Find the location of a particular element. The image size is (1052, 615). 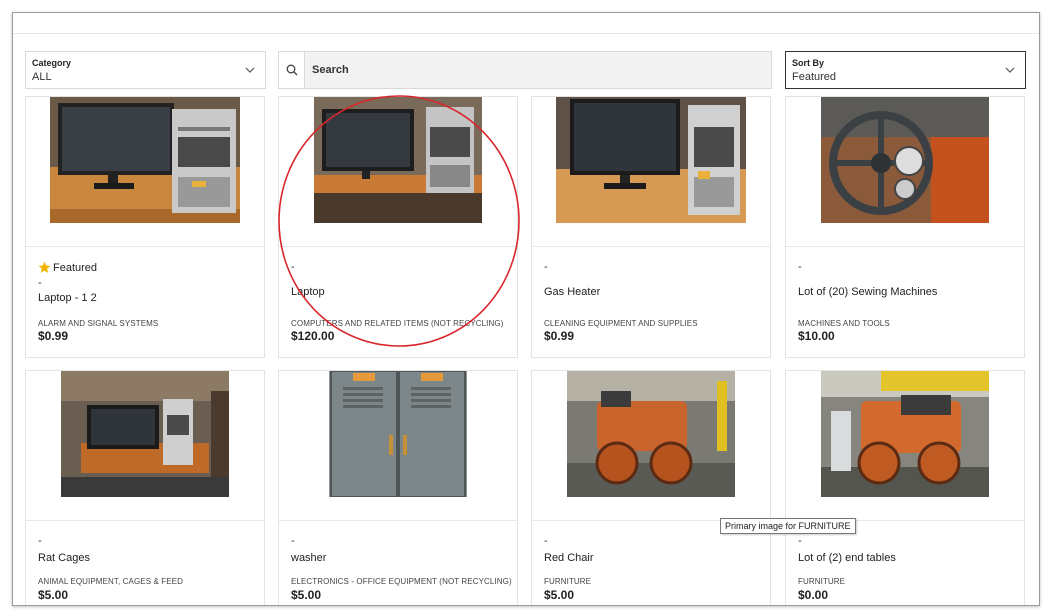

product-category: ANIMAL EQUIPMENT, CAGES & FEED is located at coordinates (110, 581).